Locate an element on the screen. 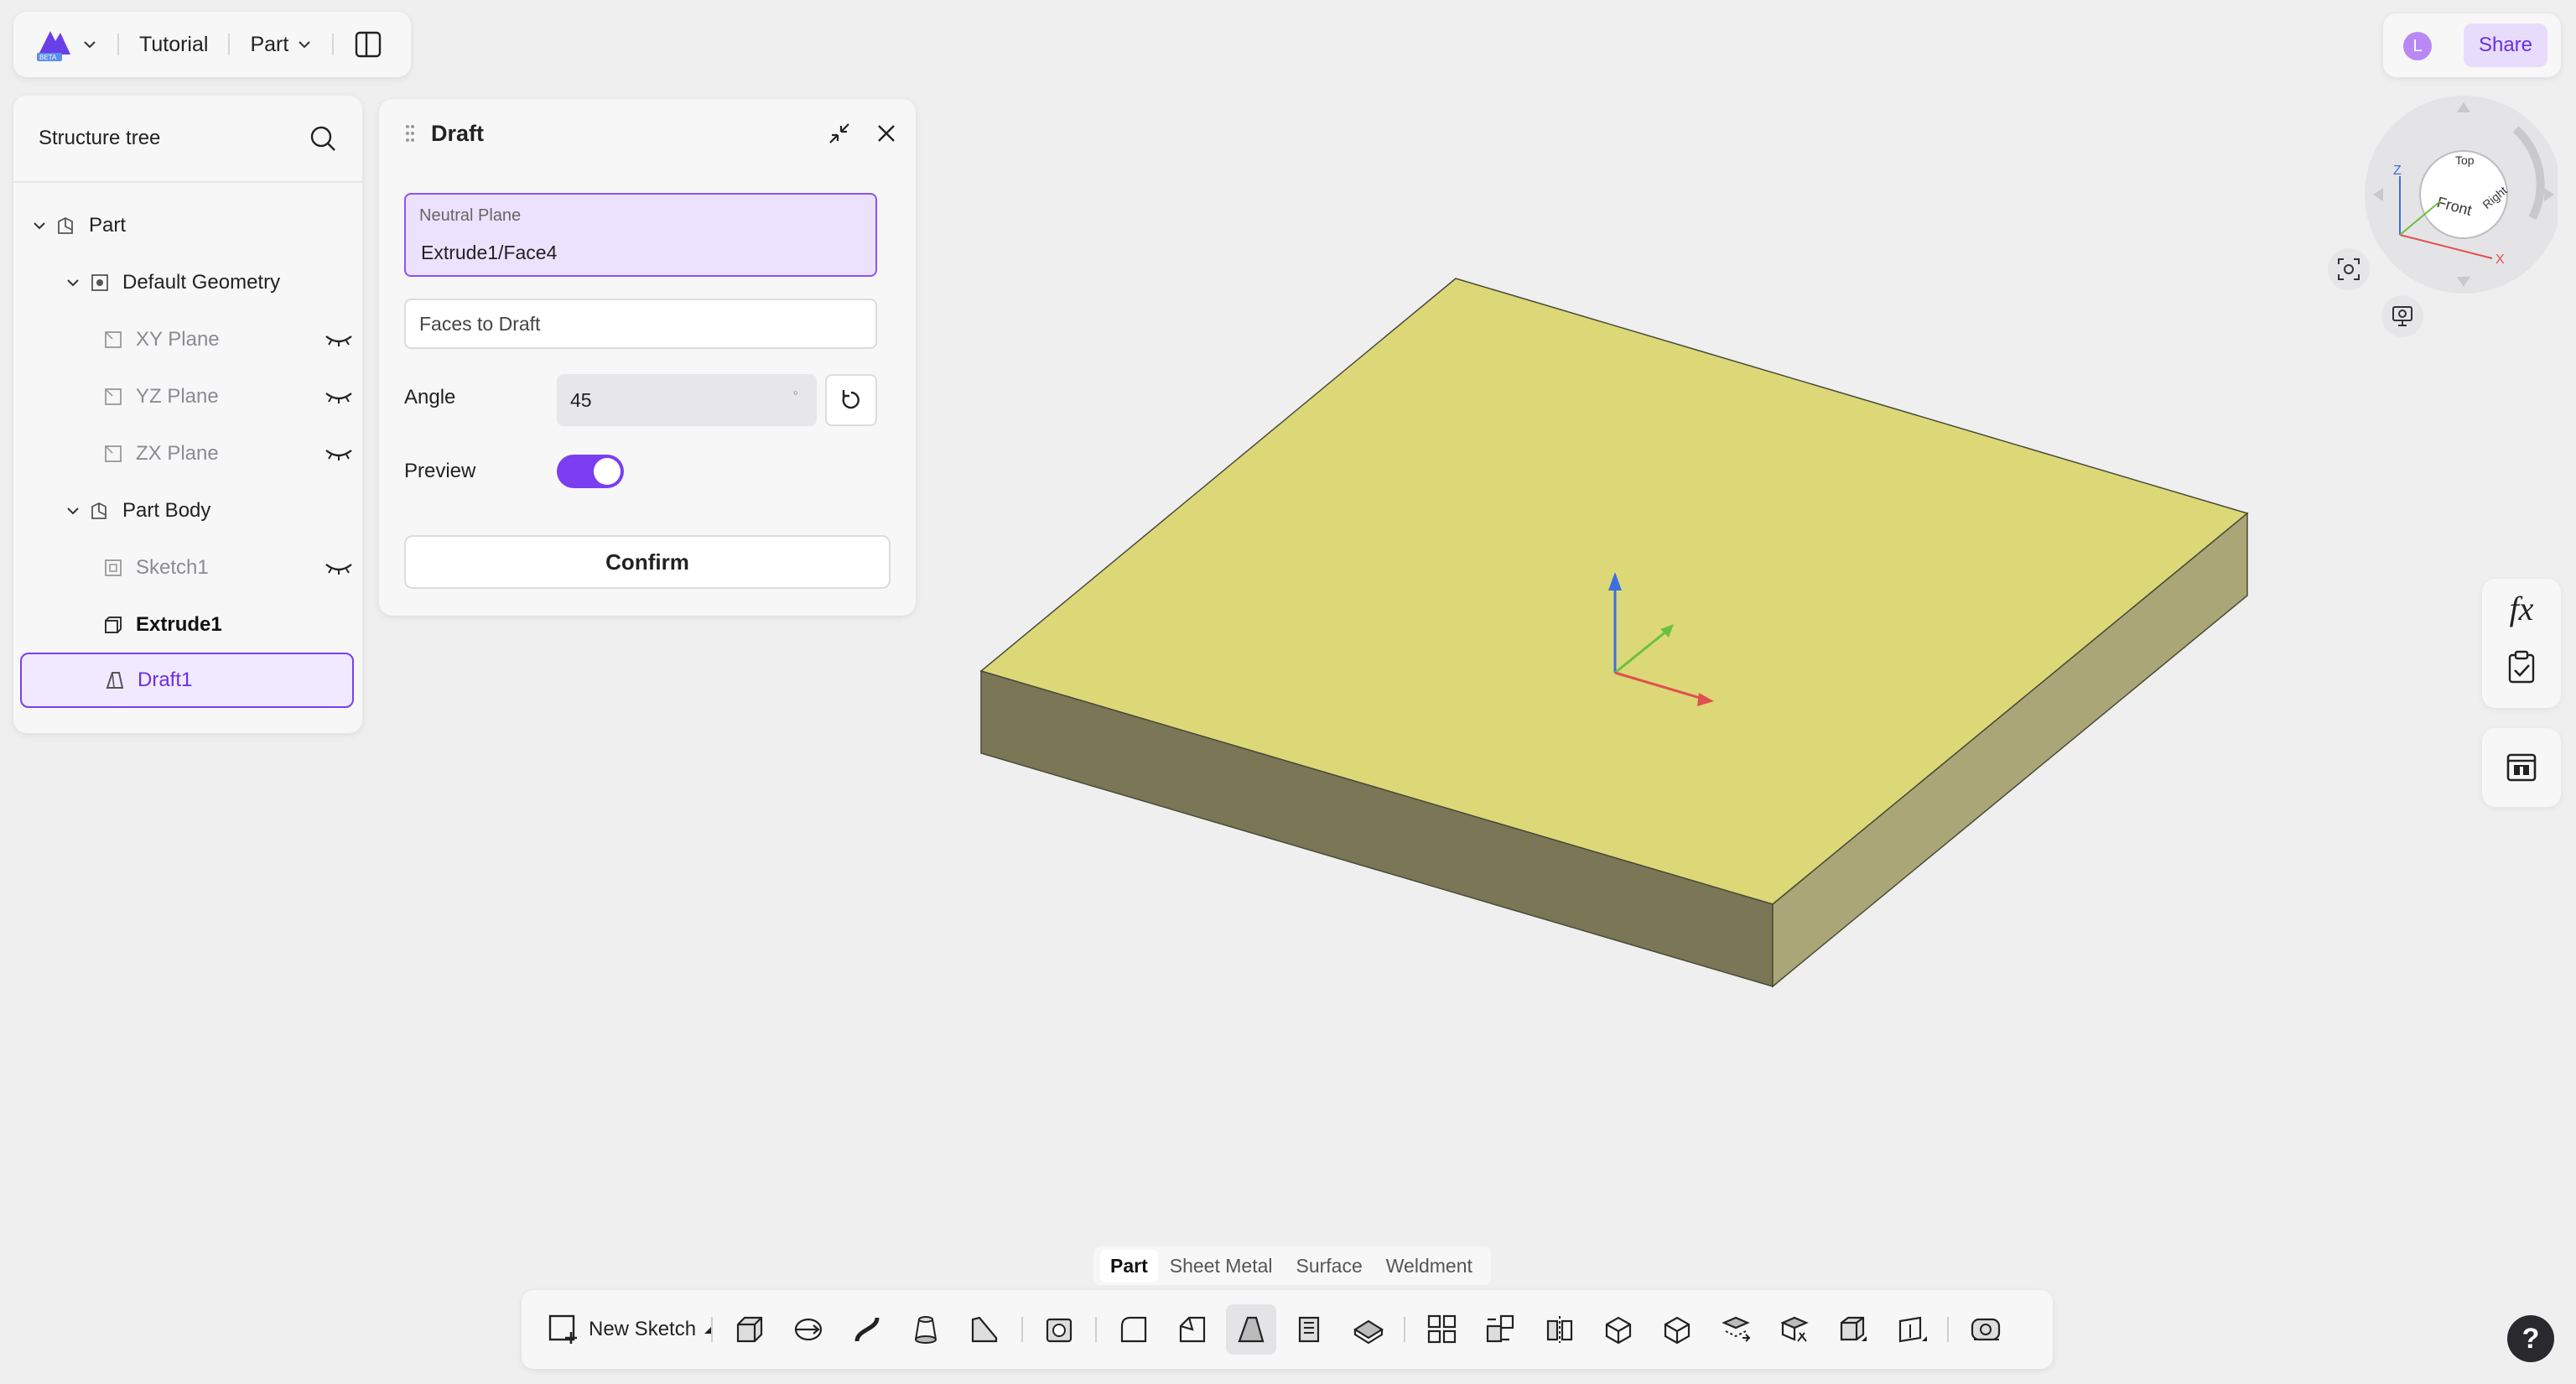 Image resolution: width=2576 pixels, height=1384 pixels. shell-icon is located at coordinates (1059, 1330).